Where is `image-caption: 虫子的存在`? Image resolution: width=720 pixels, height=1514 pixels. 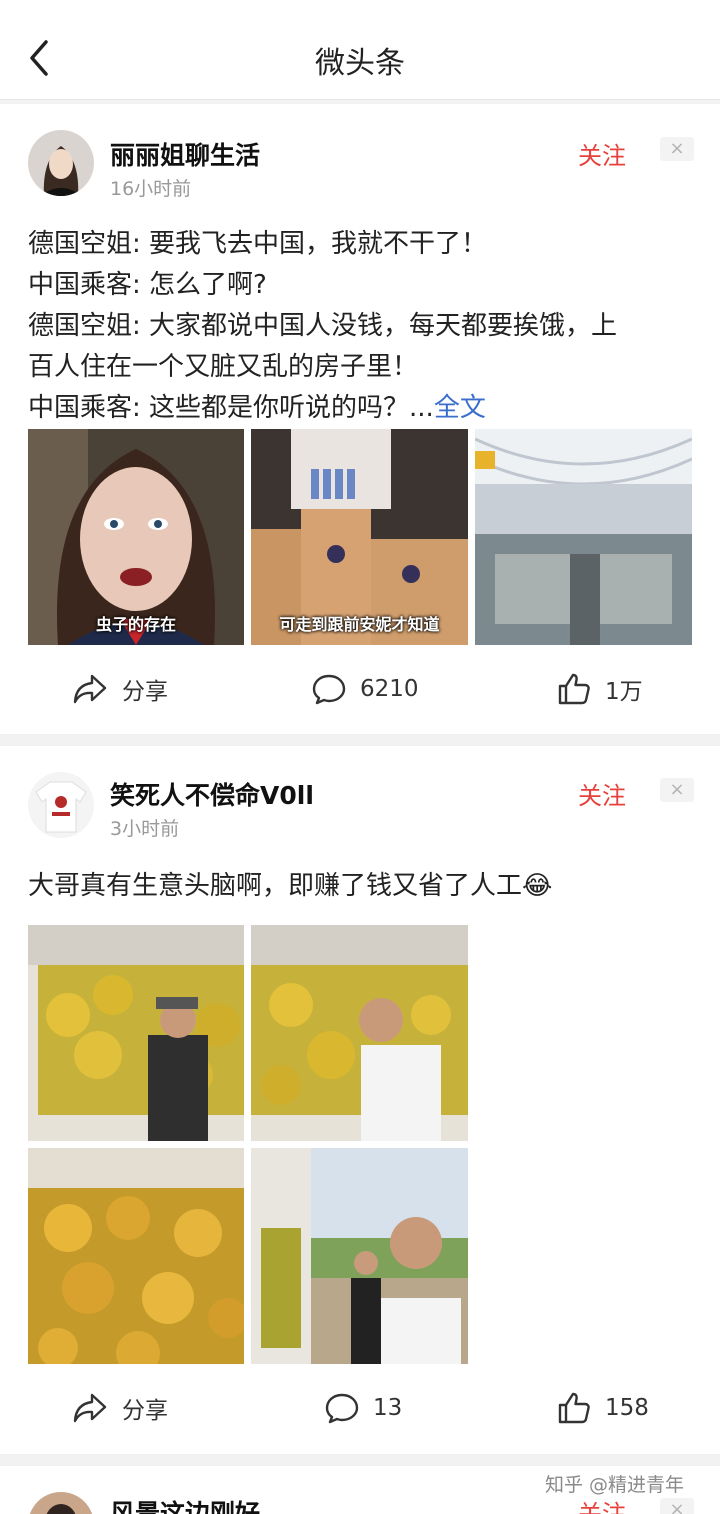
image-caption: 虫子的存在 is located at coordinates (135, 624).